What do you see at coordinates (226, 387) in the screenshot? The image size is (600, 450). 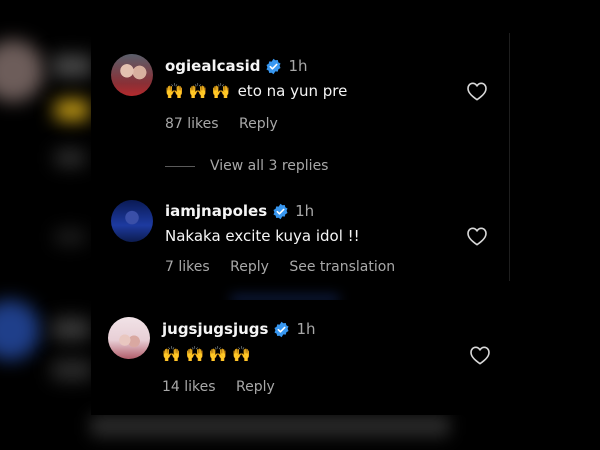 I see `comment-actions: 14 likes Reply` at bounding box center [226, 387].